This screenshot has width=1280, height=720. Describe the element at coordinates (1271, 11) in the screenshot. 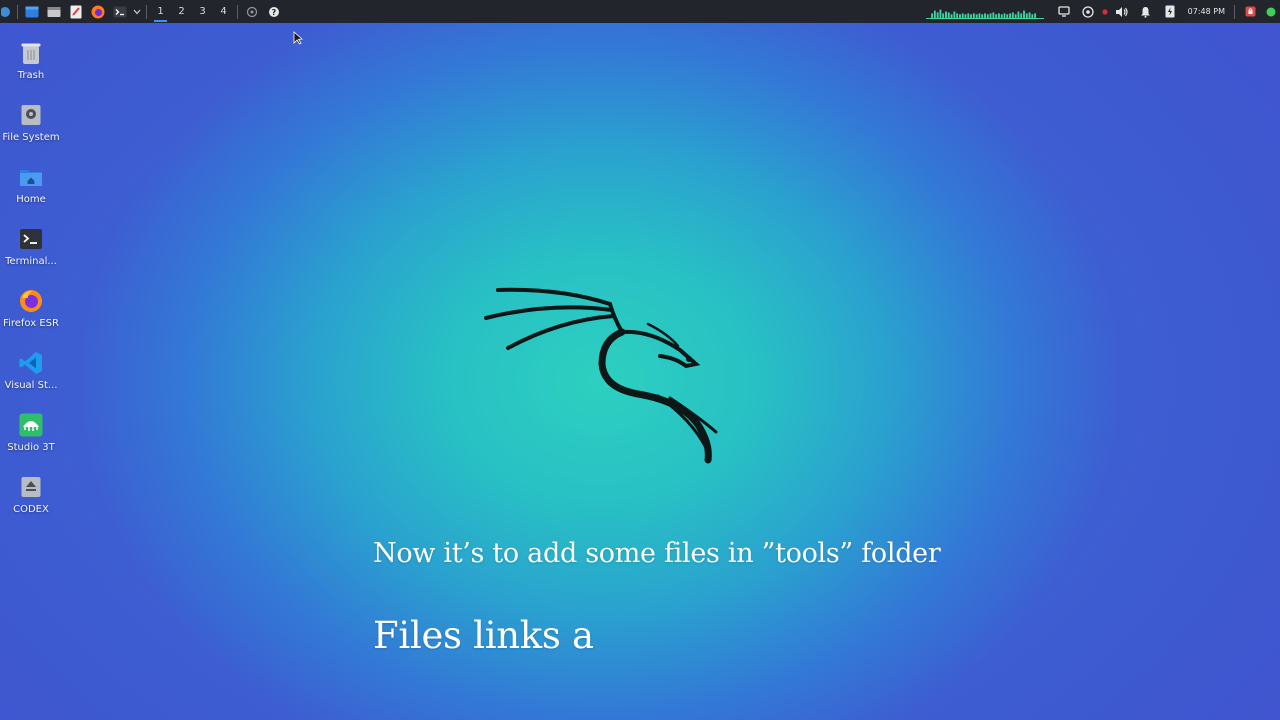

I see `status-ok-icon` at that location.